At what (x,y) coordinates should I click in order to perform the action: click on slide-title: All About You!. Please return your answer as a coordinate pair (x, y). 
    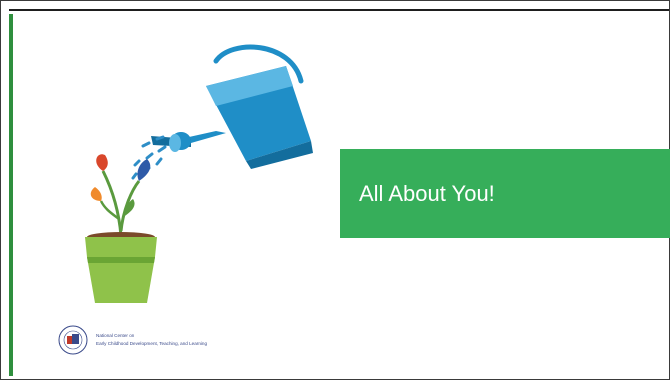
    Looking at the image, I should click on (427, 193).